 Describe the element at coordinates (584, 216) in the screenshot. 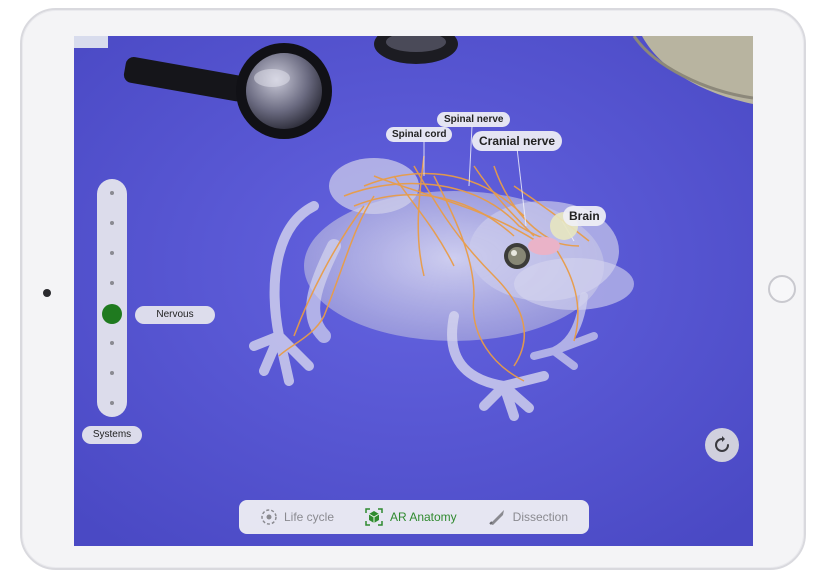

I see `brain-label: Brain` at that location.